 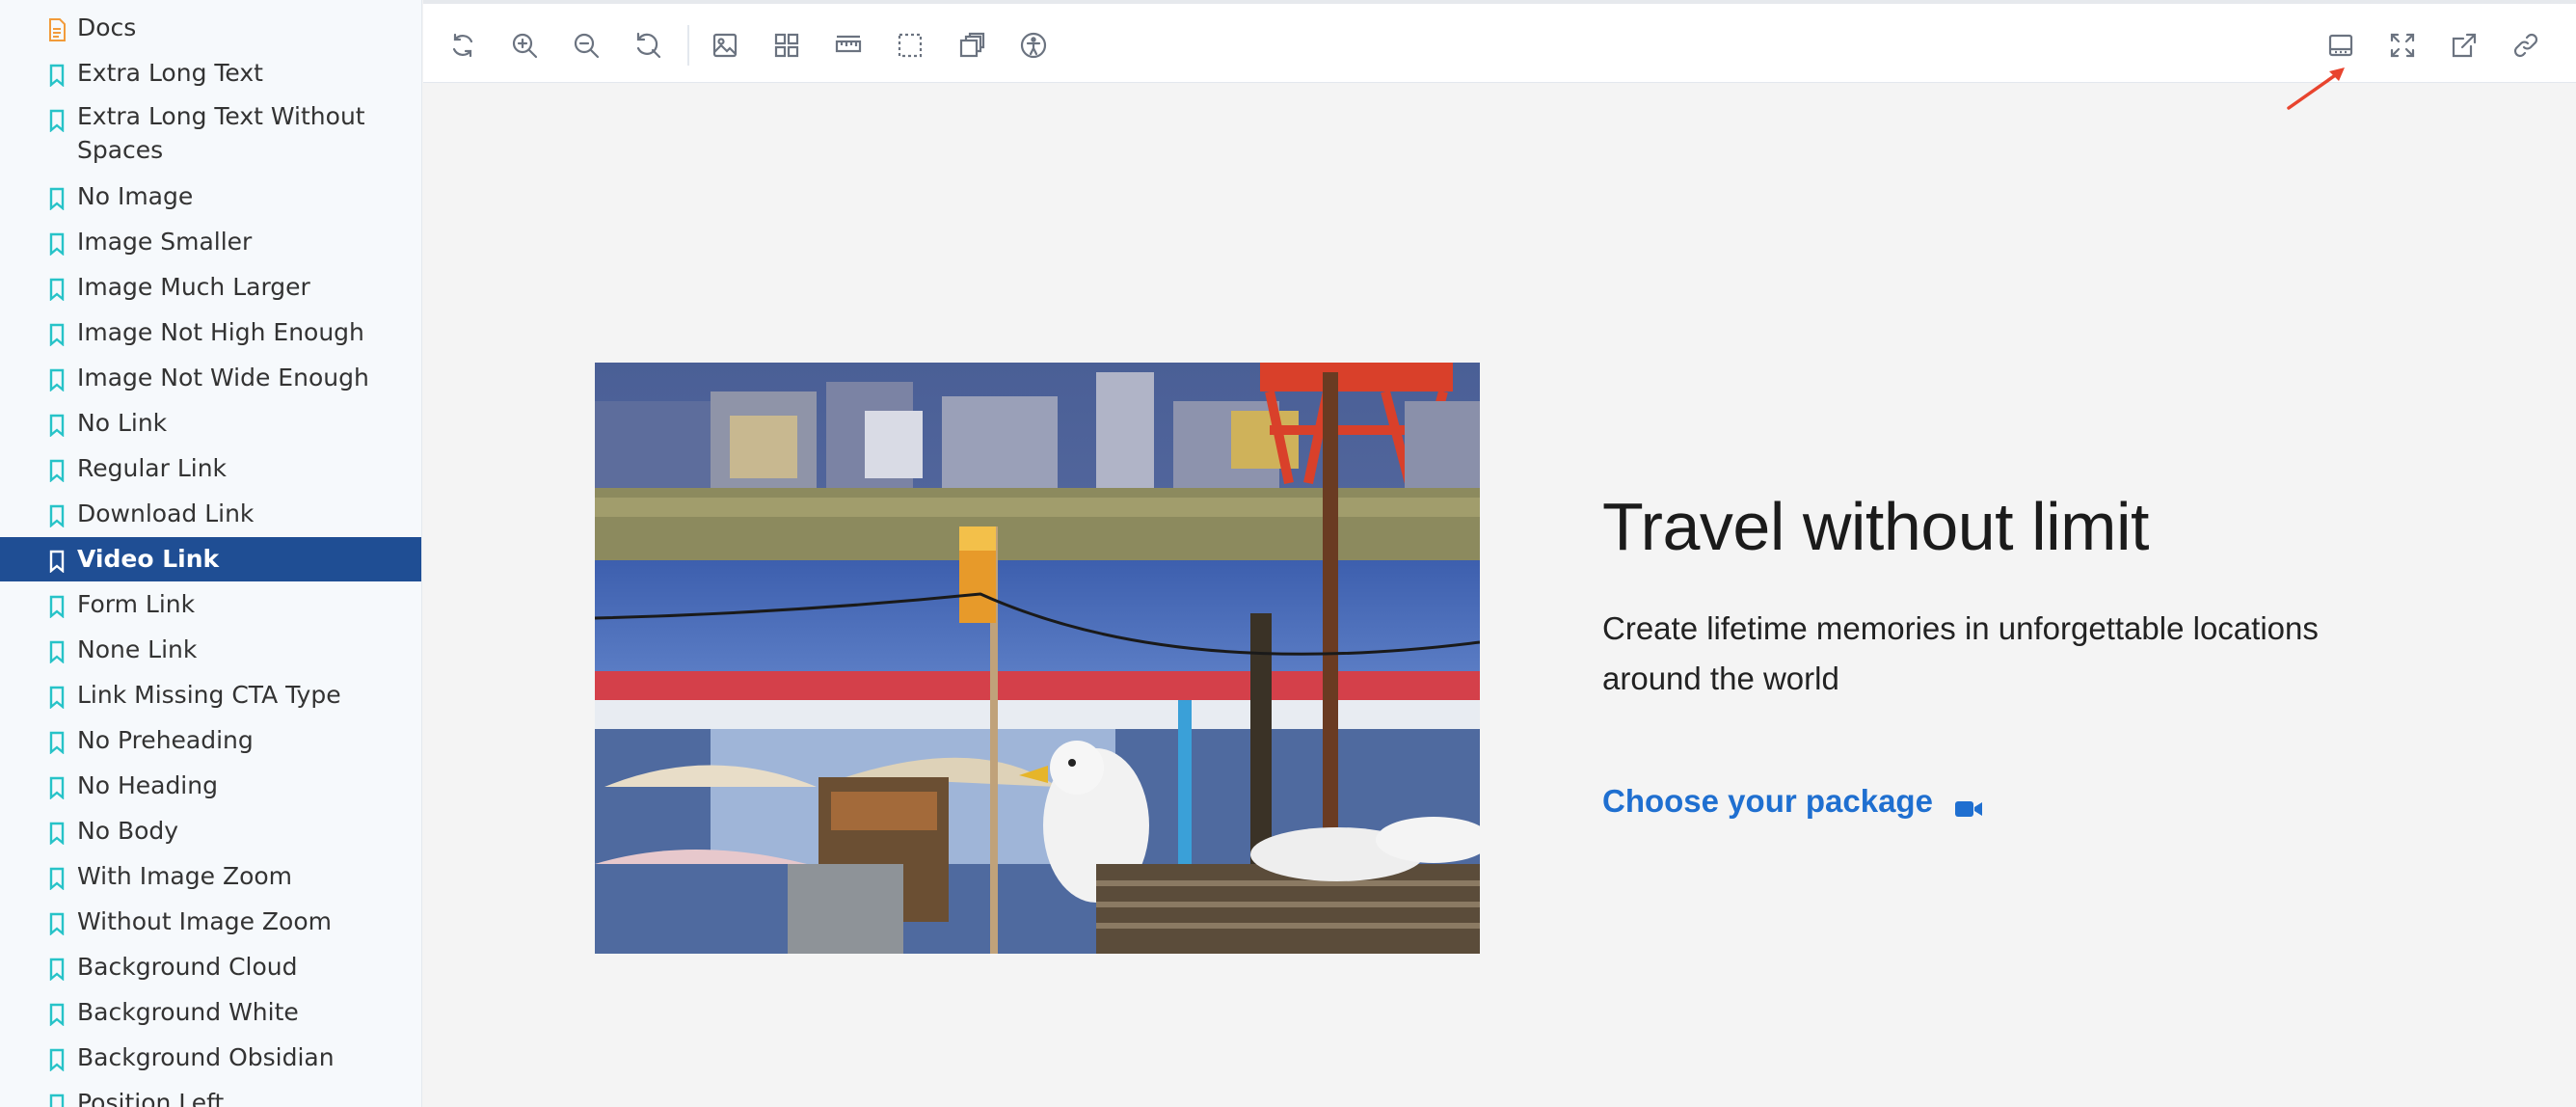 I want to click on sidebar-item-label: Download Link, so click(x=166, y=513).